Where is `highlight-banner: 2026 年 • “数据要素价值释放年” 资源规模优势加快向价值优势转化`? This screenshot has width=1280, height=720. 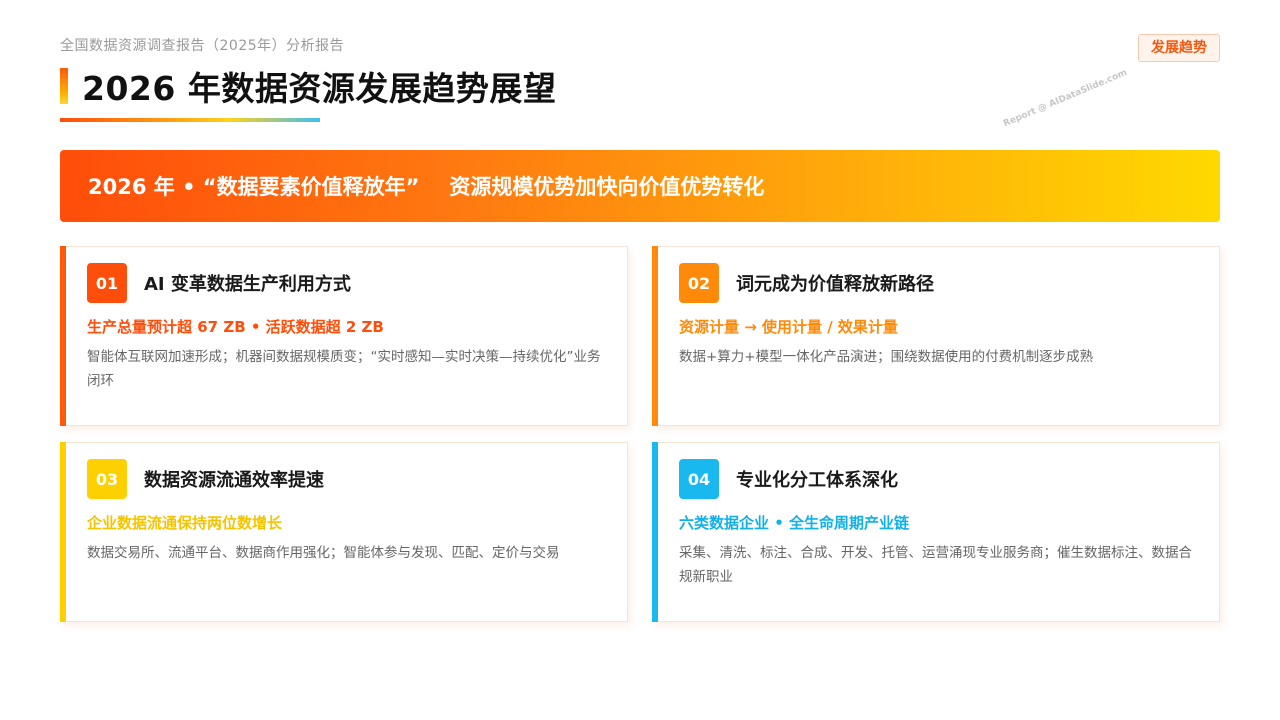
highlight-banner: 2026 年 • “数据要素价值释放年” 资源规模优势加快向价值优势转化 is located at coordinates (640, 186).